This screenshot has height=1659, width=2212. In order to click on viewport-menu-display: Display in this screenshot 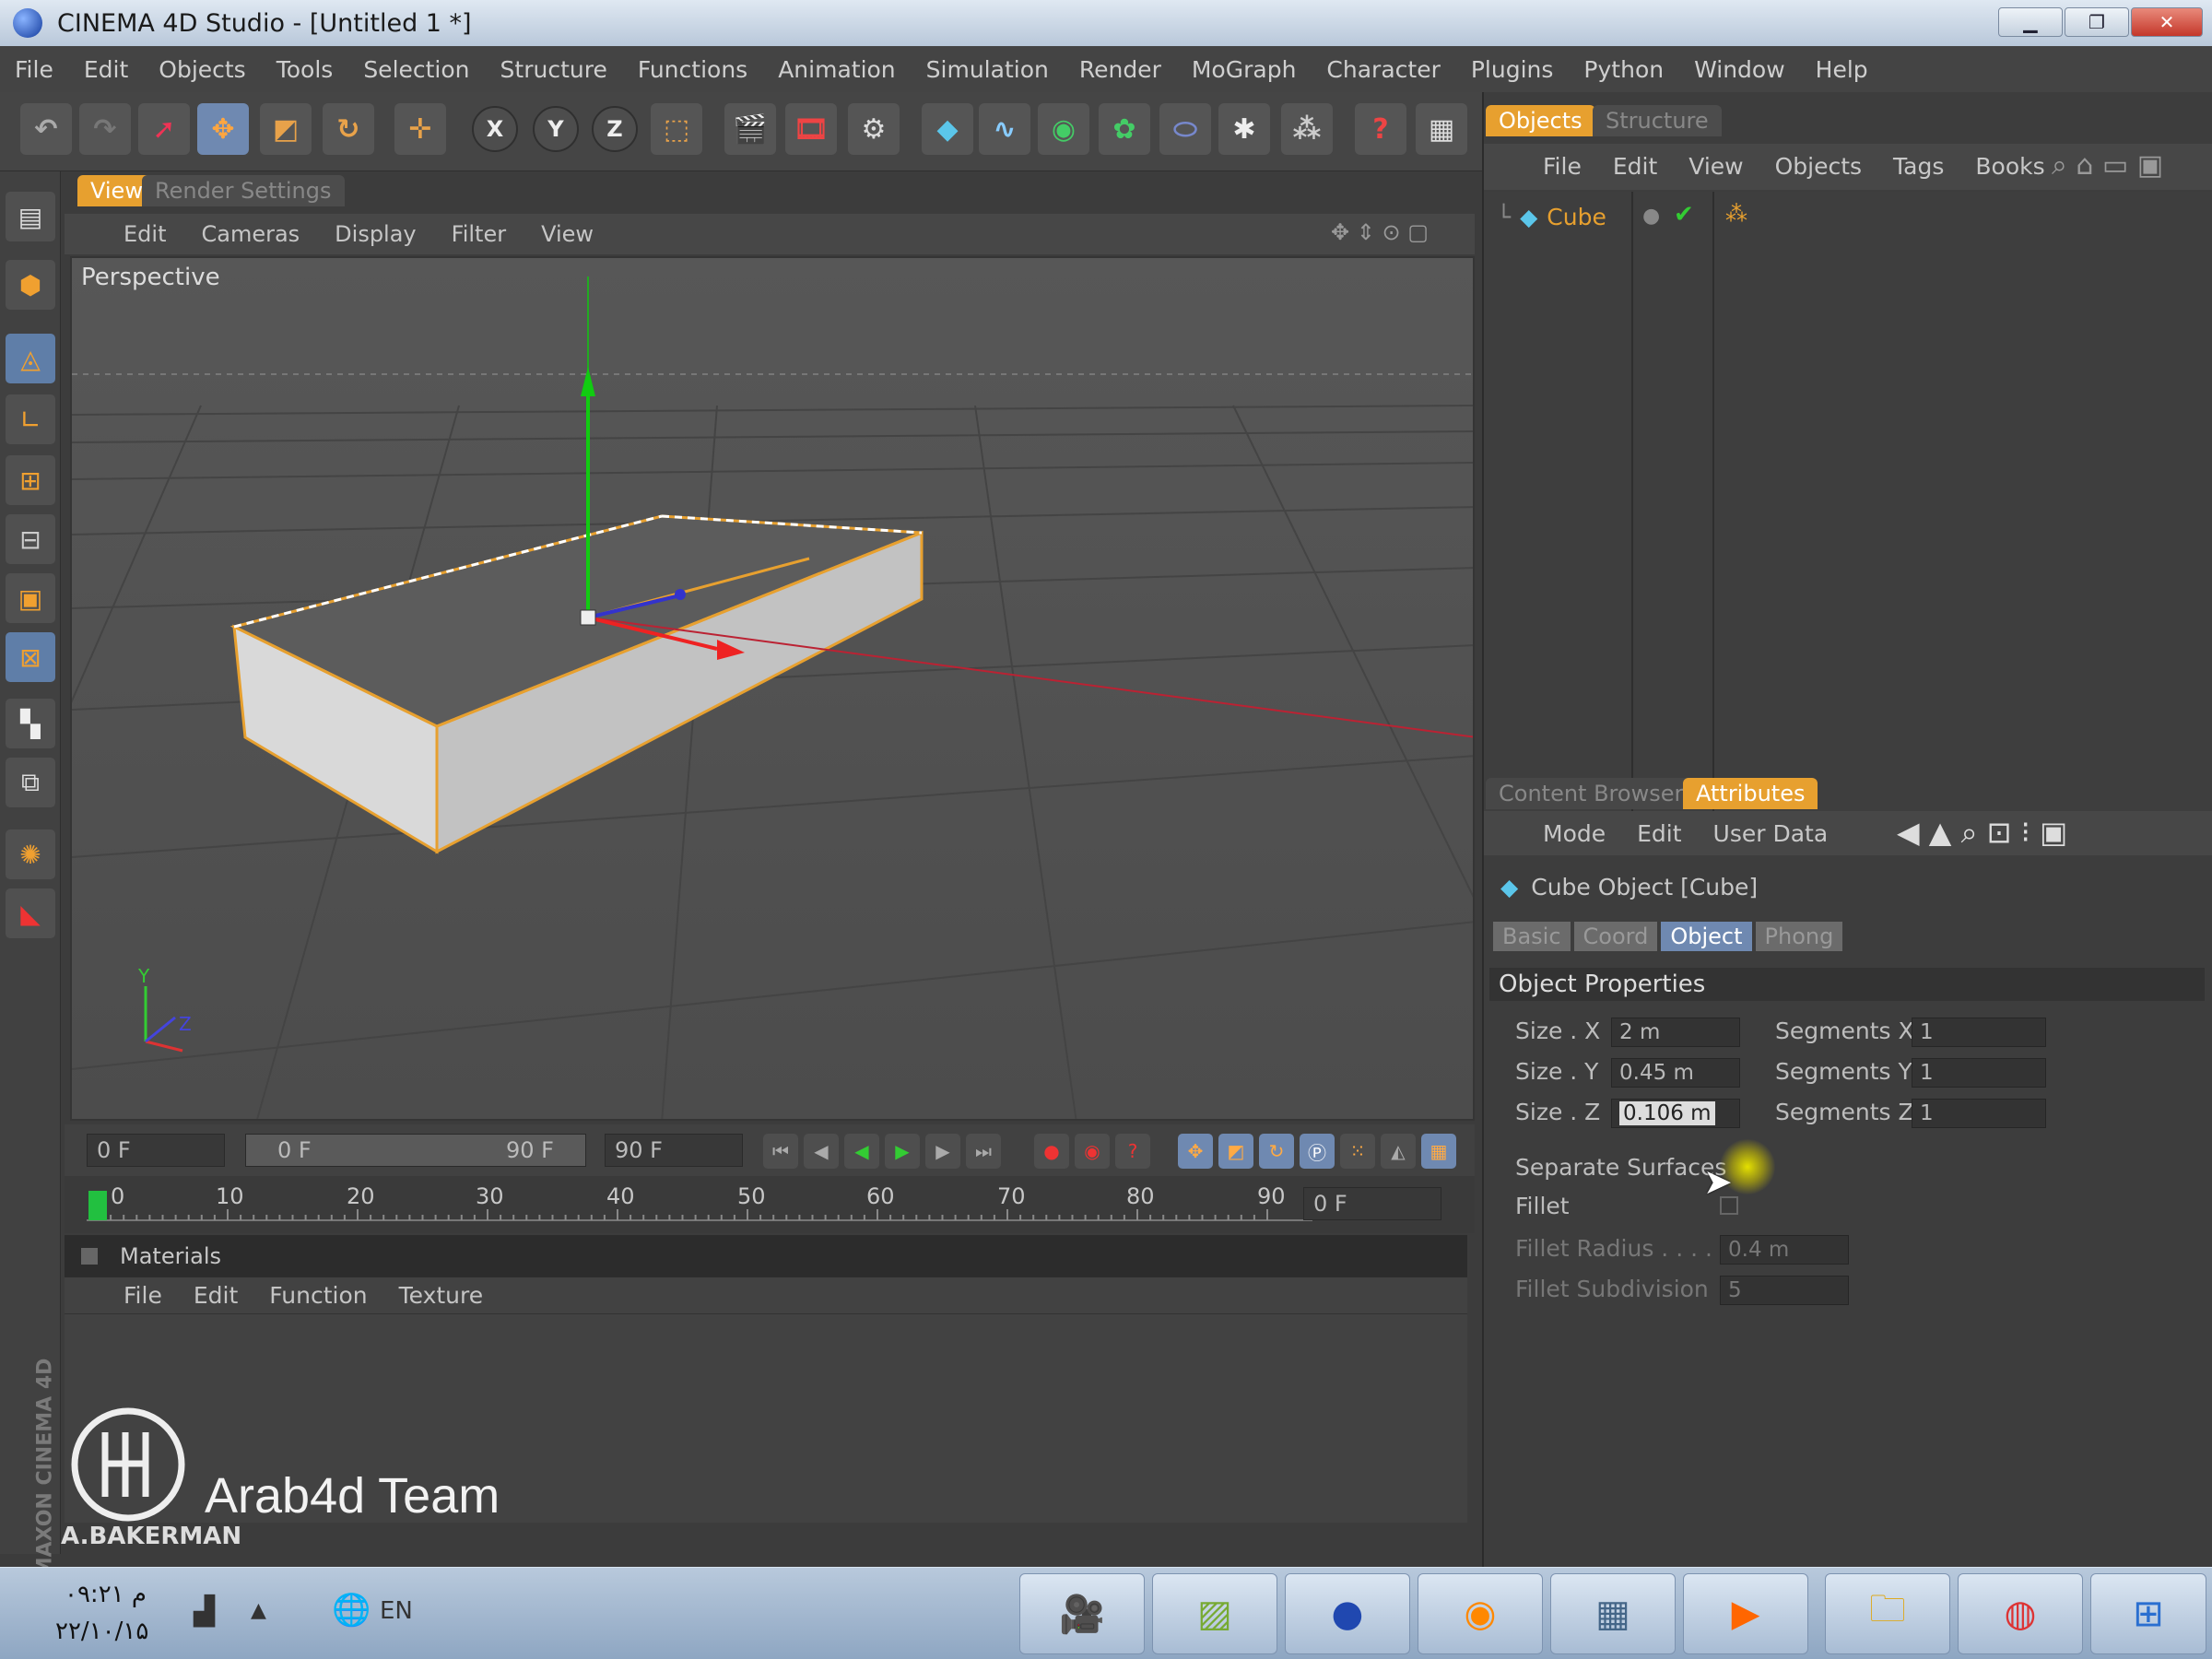, I will do `click(375, 234)`.